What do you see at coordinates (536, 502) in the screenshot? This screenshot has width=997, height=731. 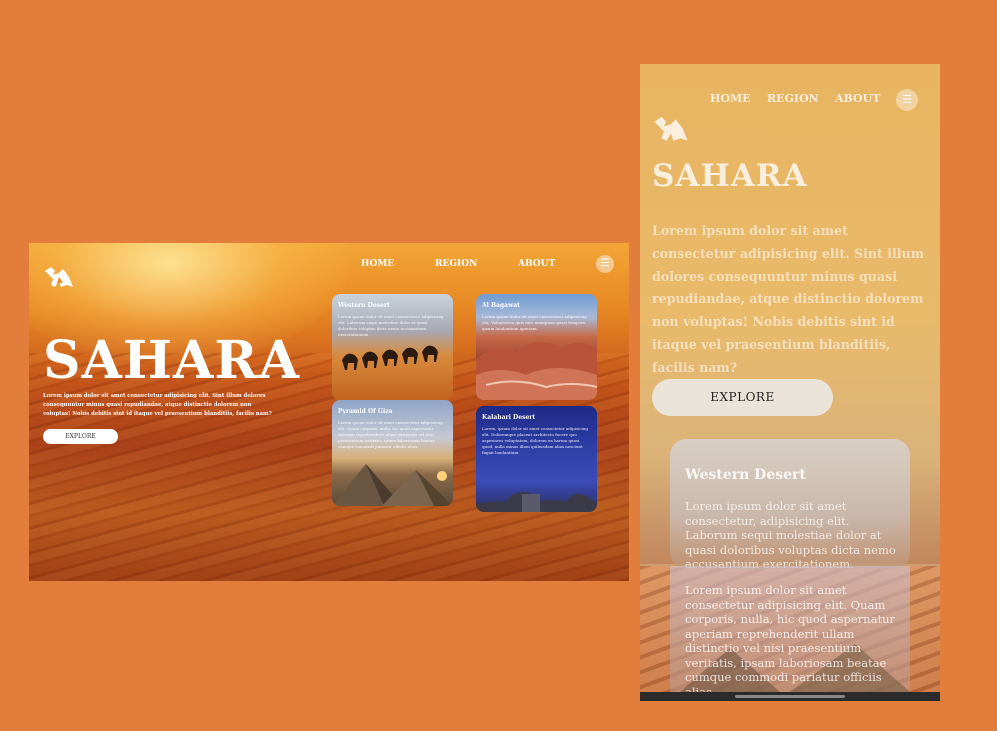 I see `ruins-icon` at bounding box center [536, 502].